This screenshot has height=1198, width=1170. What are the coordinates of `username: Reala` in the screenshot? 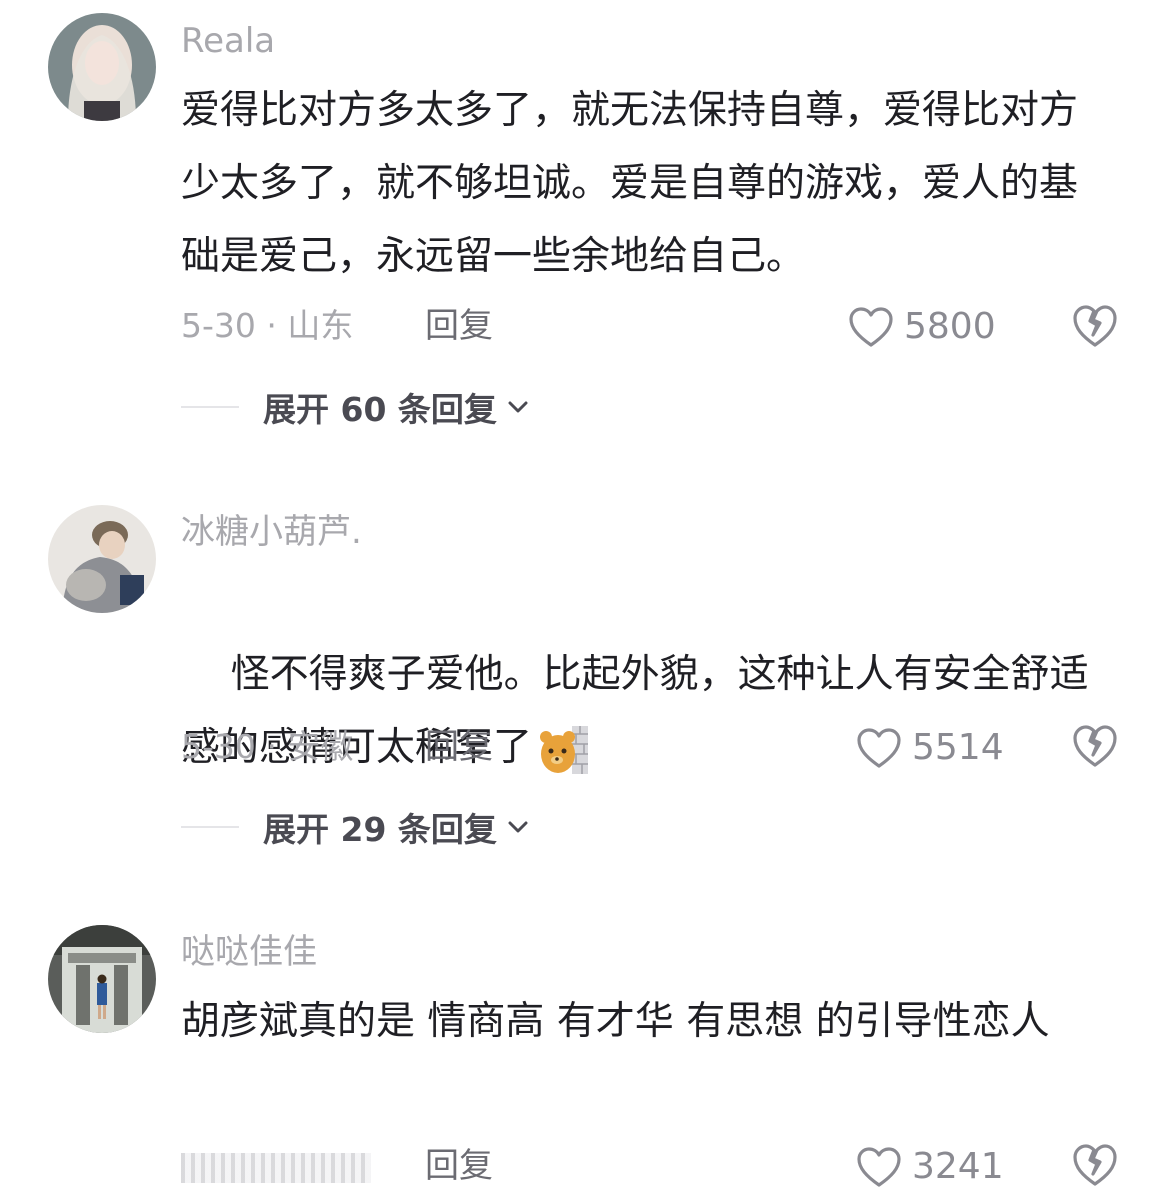 It's located at (228, 41).